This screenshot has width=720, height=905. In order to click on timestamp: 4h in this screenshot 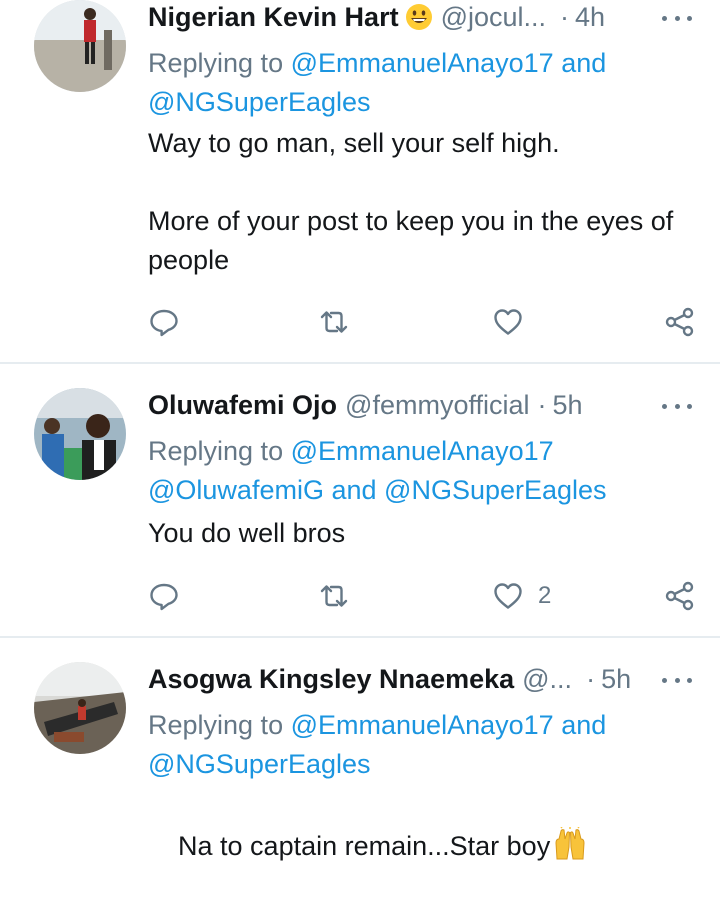, I will do `click(590, 17)`.